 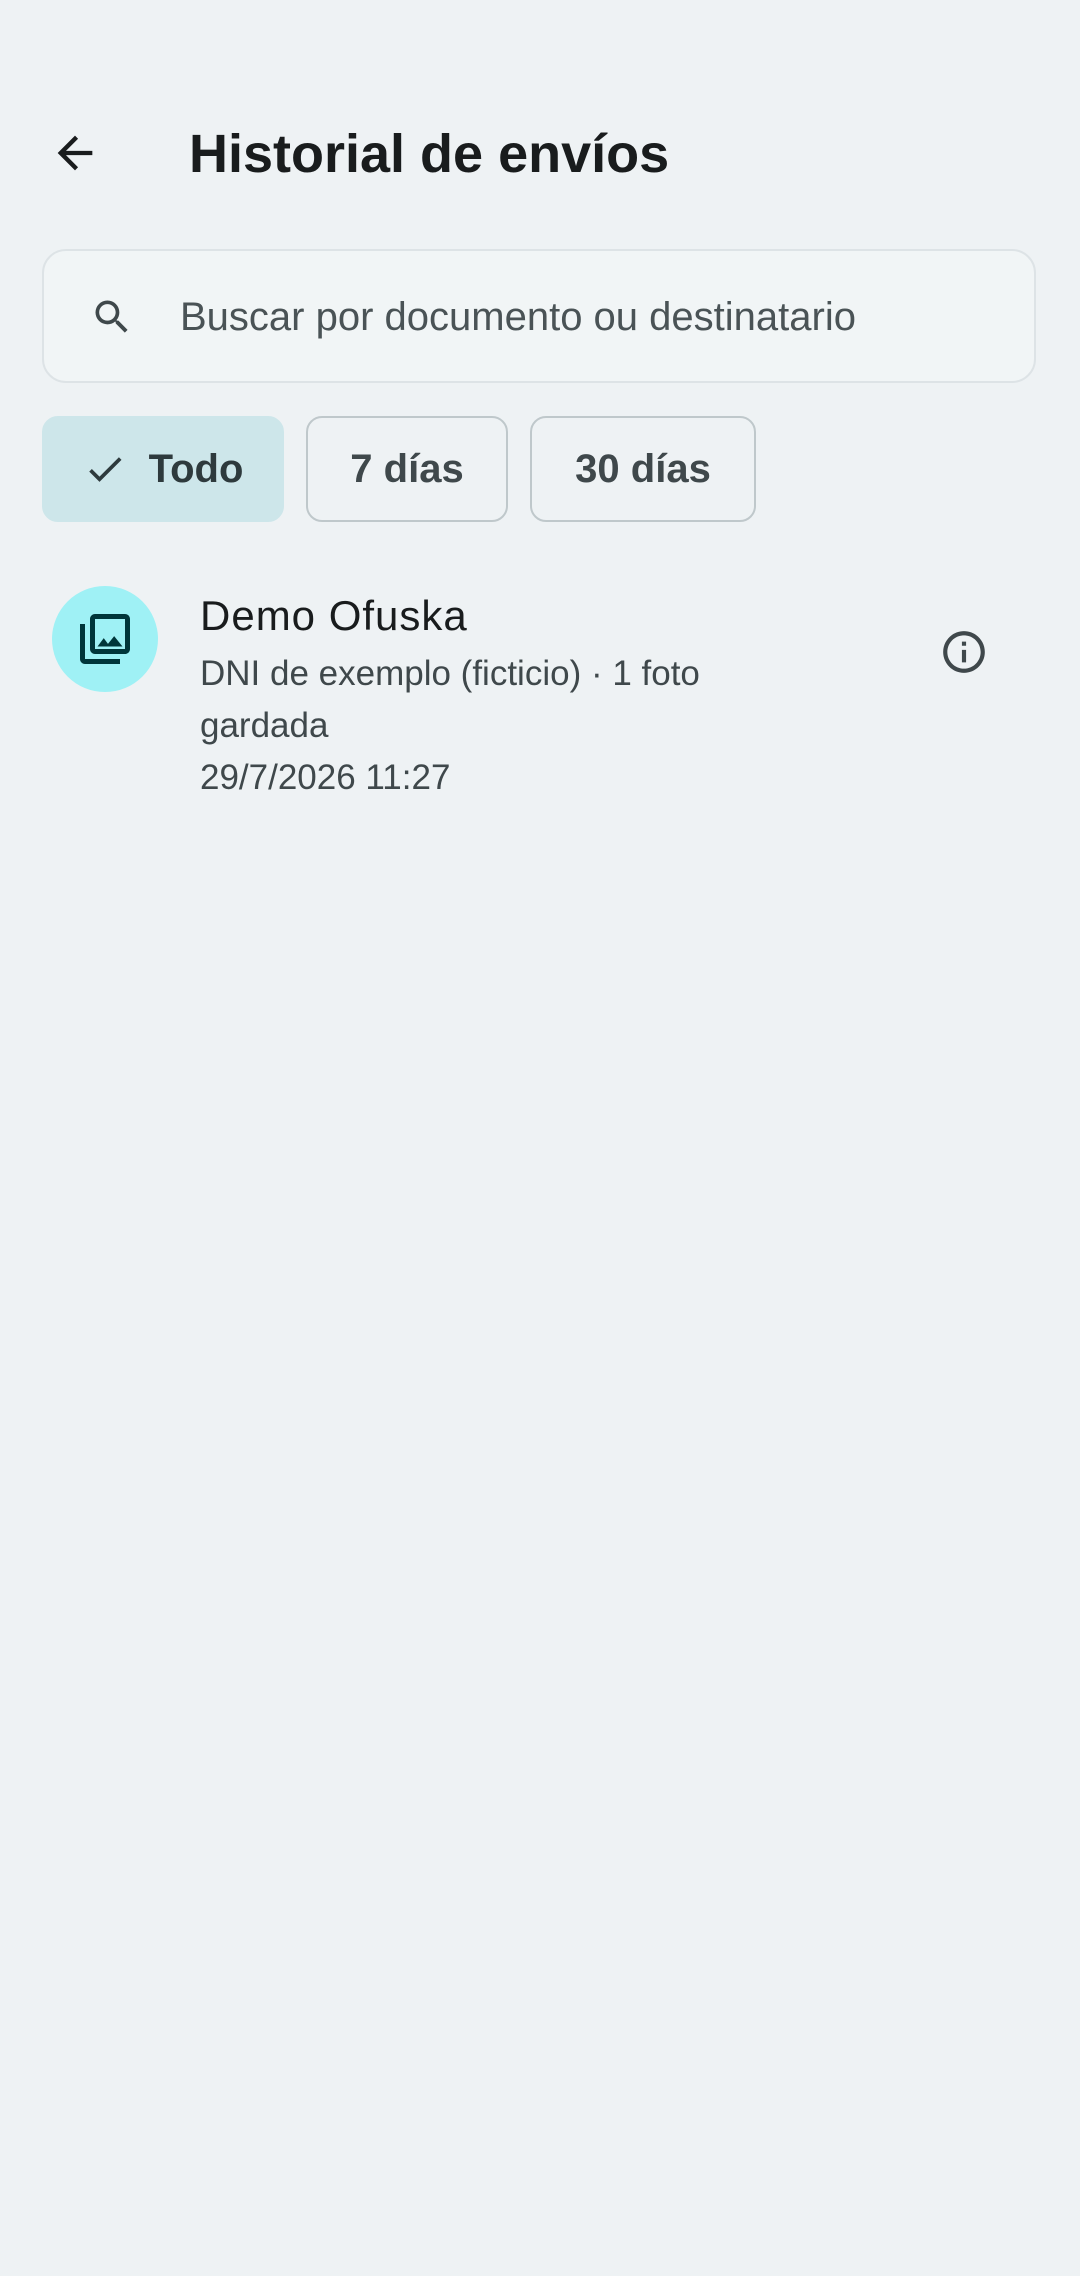 I want to click on filter-chip-all: Todo, so click(x=163, y=469).